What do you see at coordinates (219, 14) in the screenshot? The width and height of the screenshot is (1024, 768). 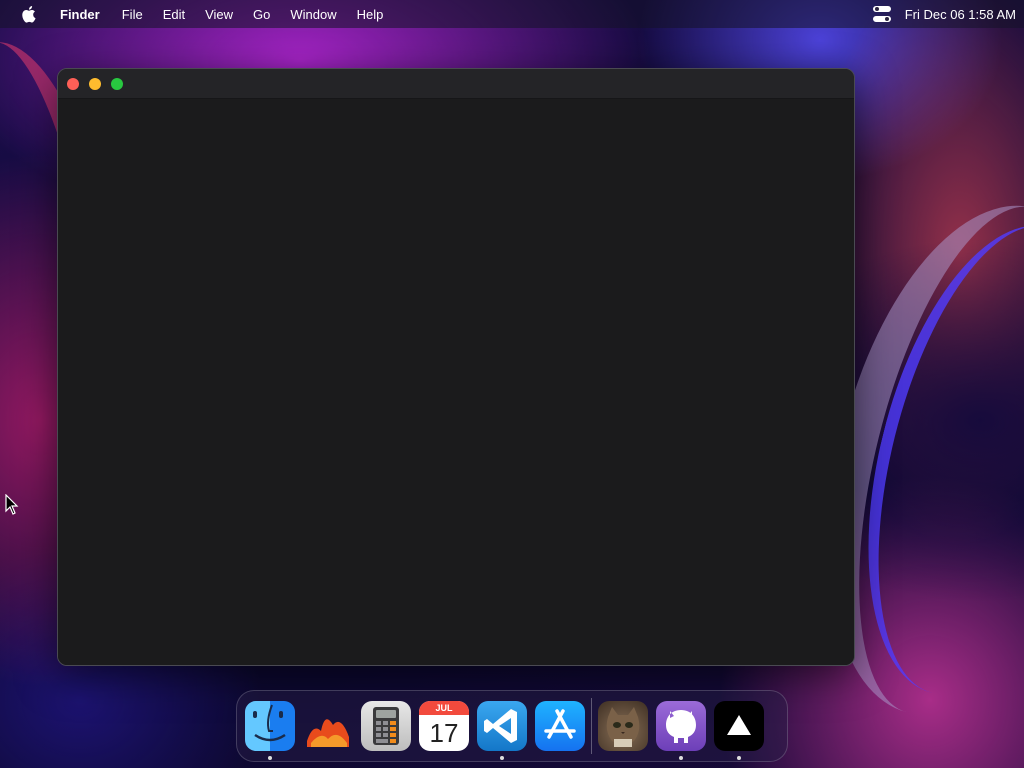 I see `menu-view: View` at bounding box center [219, 14].